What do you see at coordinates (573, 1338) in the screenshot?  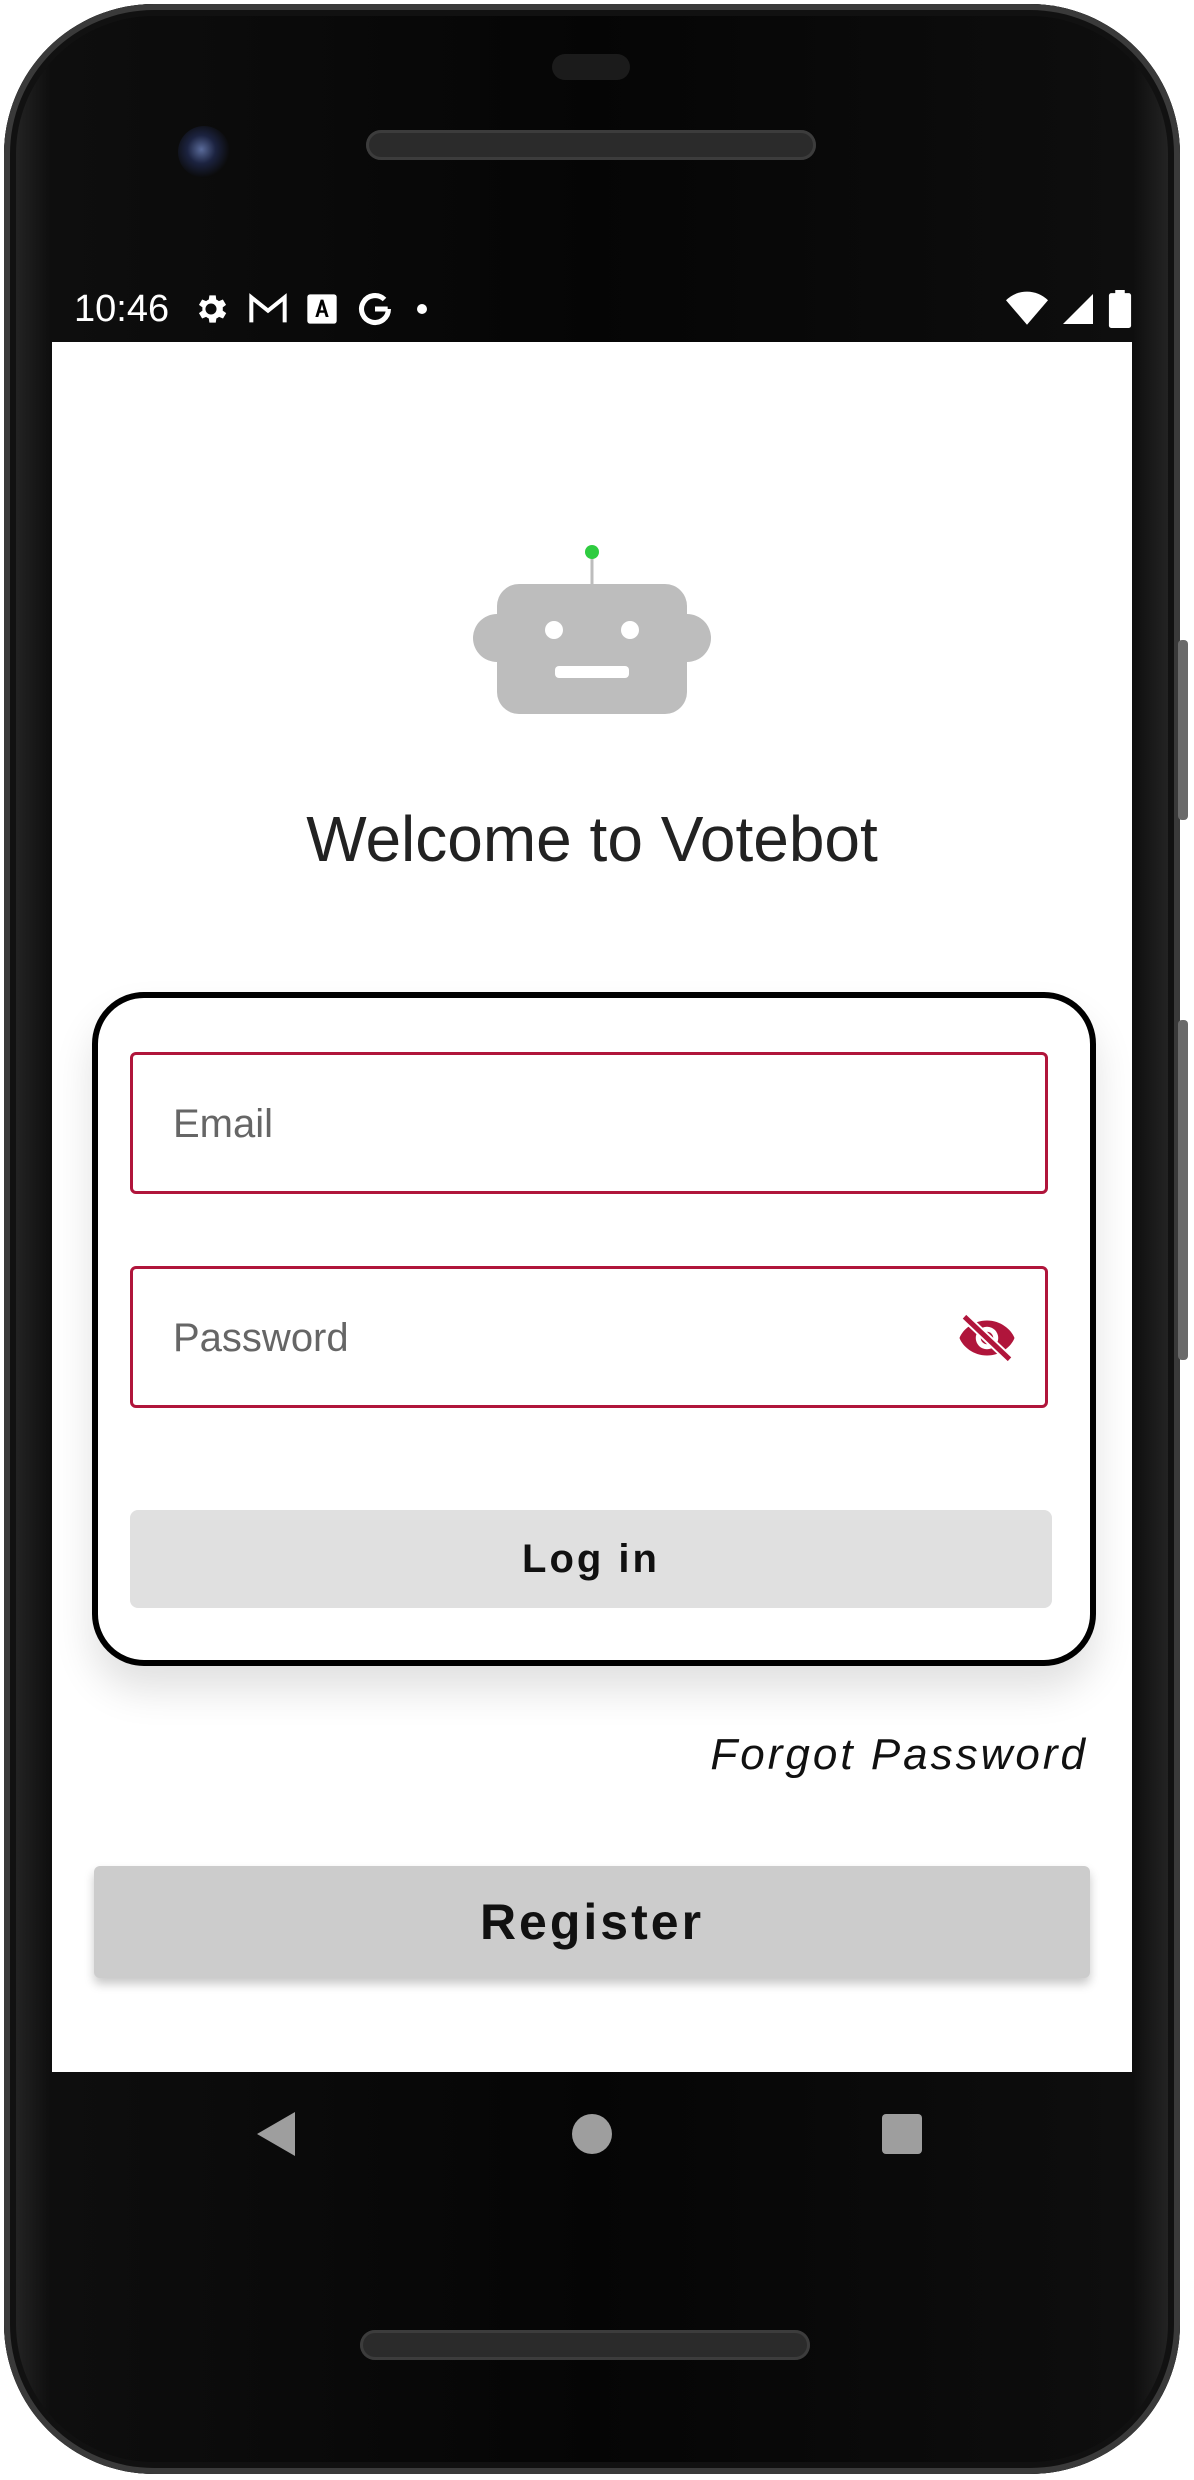 I see `password-input` at bounding box center [573, 1338].